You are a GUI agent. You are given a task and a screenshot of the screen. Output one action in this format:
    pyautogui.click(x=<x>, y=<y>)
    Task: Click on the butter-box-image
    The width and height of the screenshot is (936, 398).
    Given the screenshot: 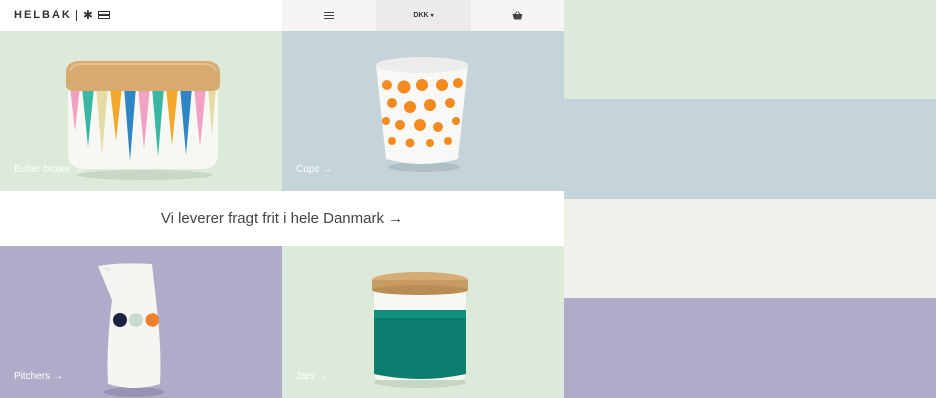 What is the action you would take?
    pyautogui.click(x=143, y=120)
    